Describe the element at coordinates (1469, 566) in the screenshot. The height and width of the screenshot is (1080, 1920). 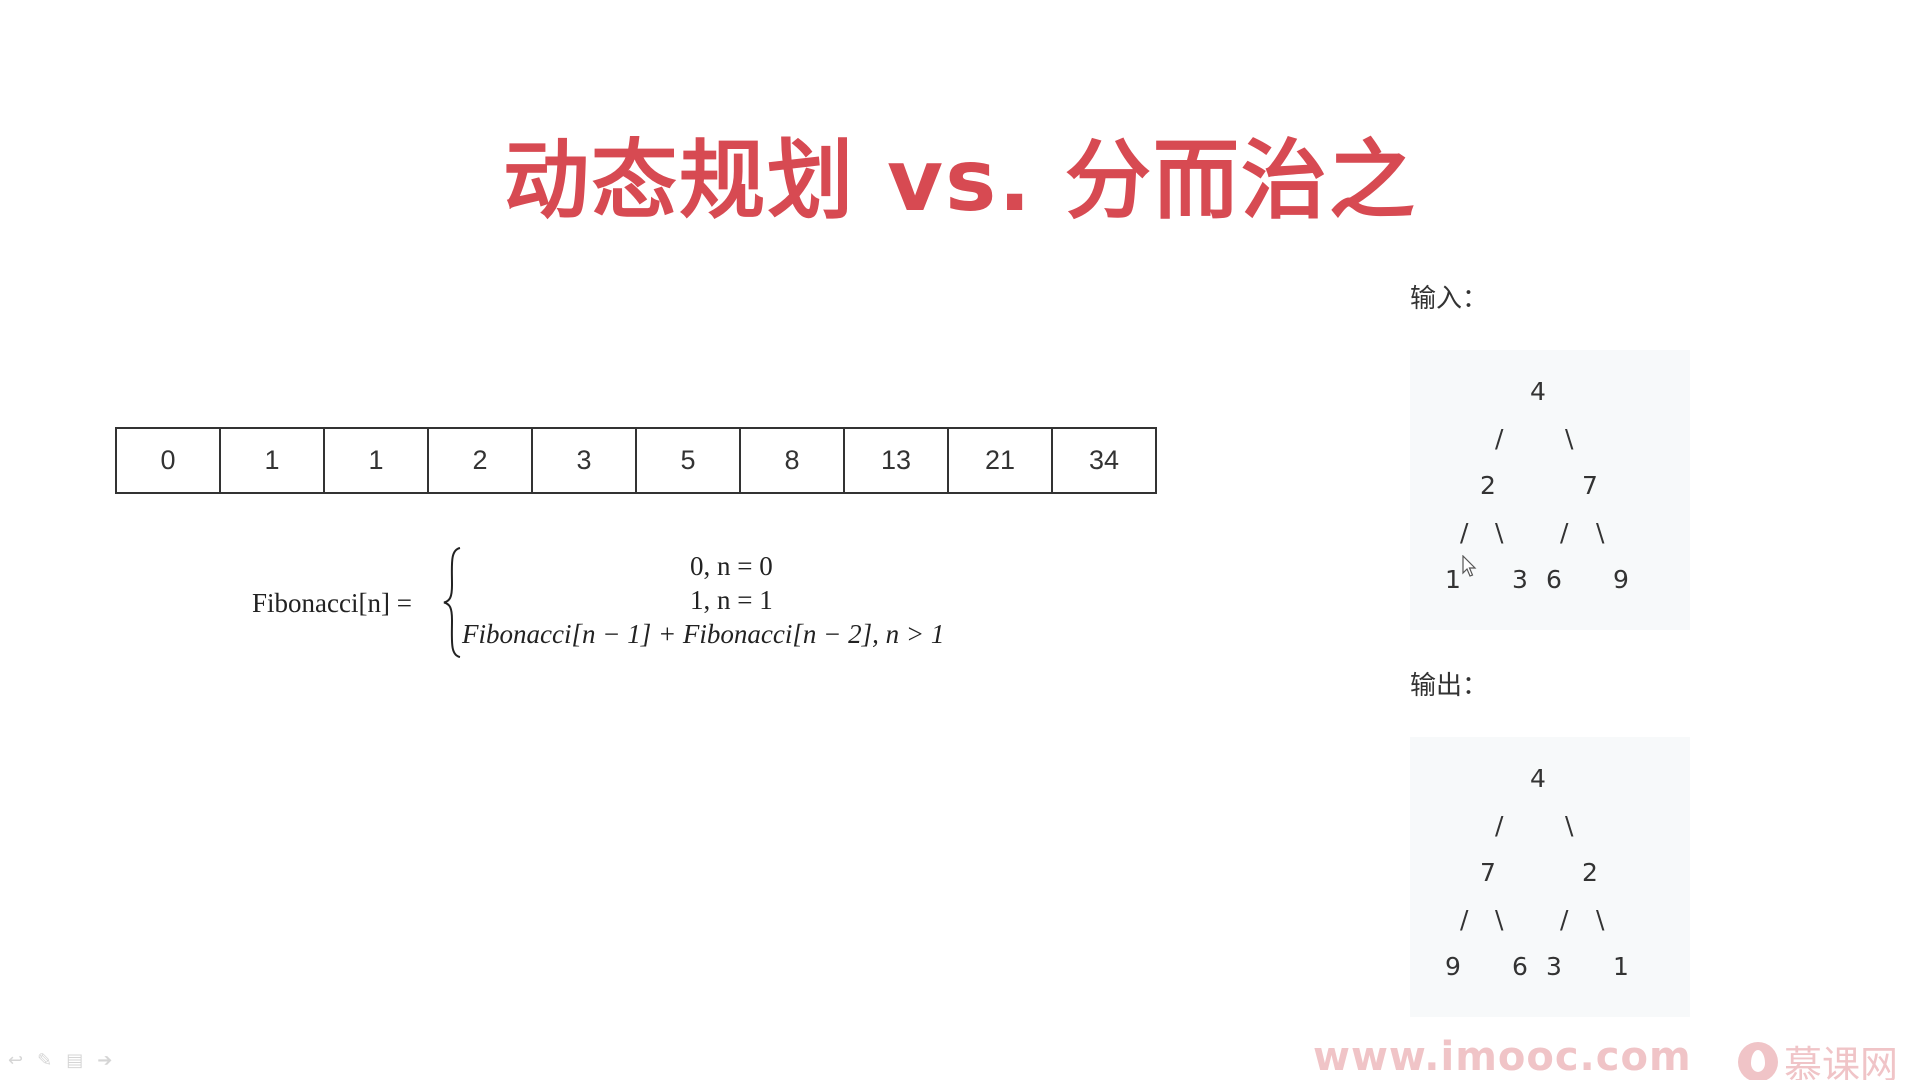
I see `mouse-cursor-icon` at that location.